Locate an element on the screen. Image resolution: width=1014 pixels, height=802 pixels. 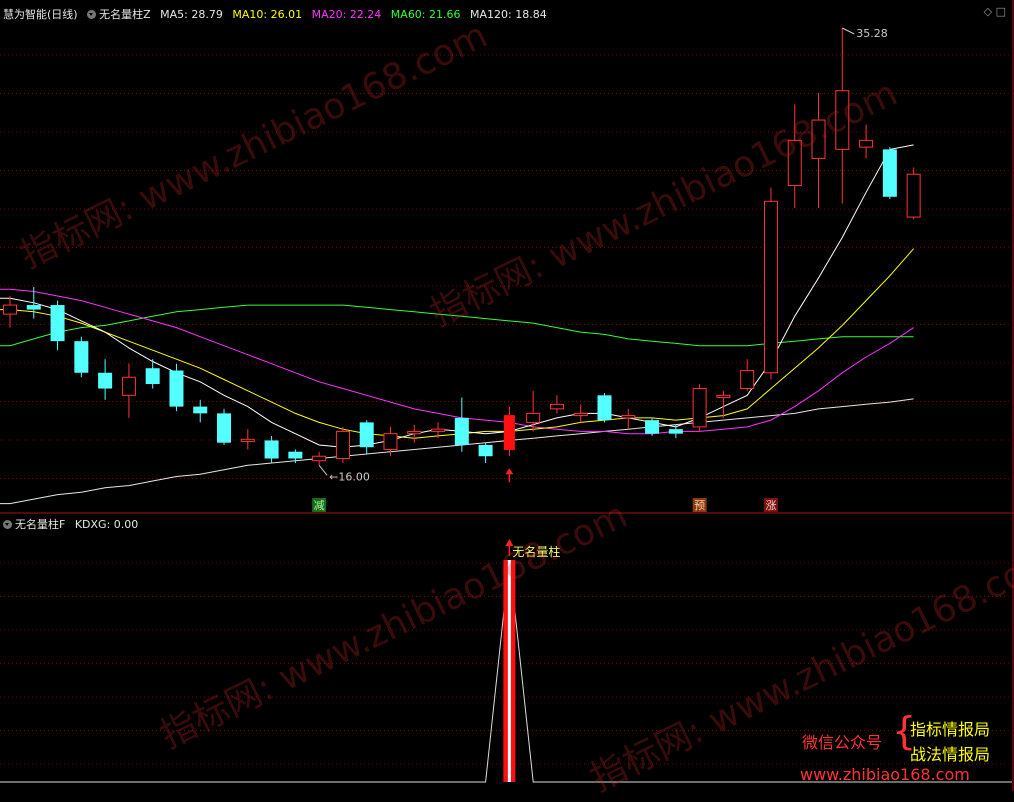
ma20-label: MA20: 22.24 is located at coordinates (346, 14).